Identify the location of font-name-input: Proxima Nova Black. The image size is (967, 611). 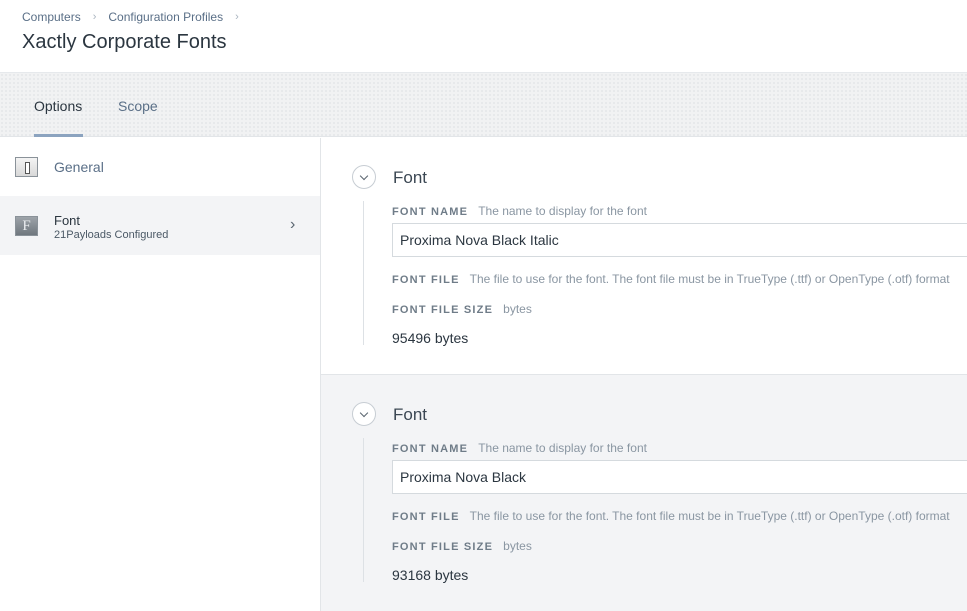
(679, 477).